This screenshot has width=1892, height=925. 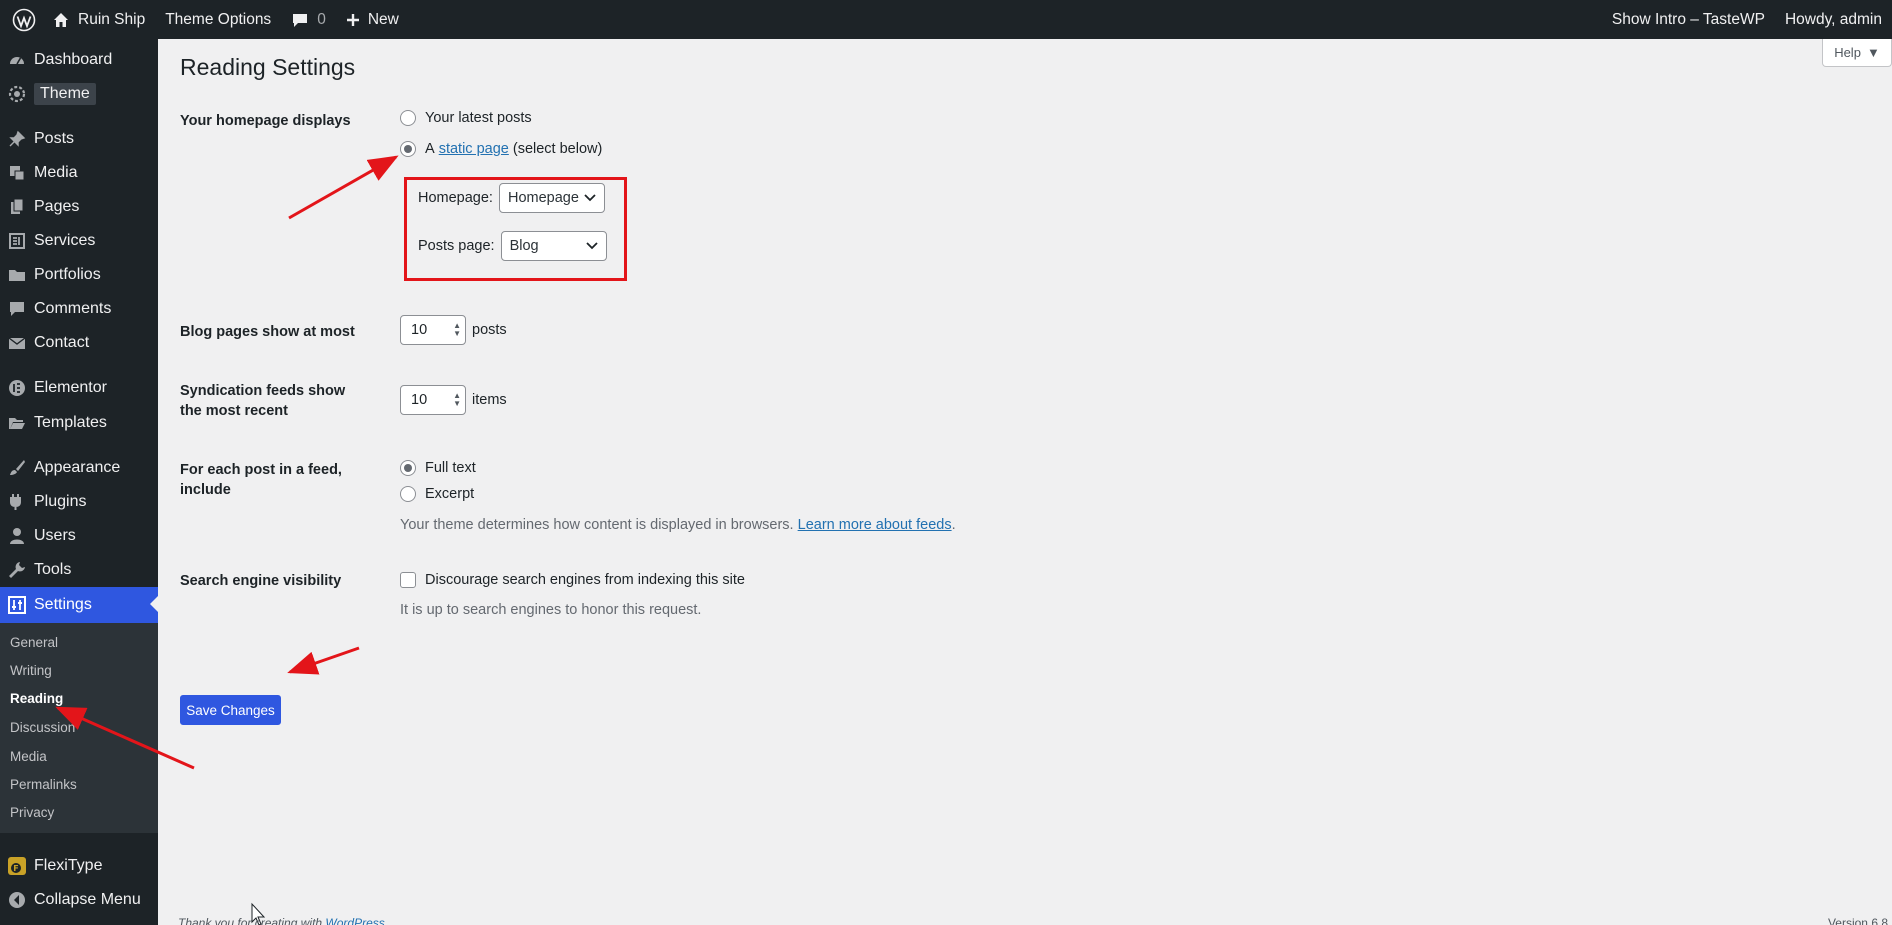 I want to click on static-page-radio, so click(x=408, y=149).